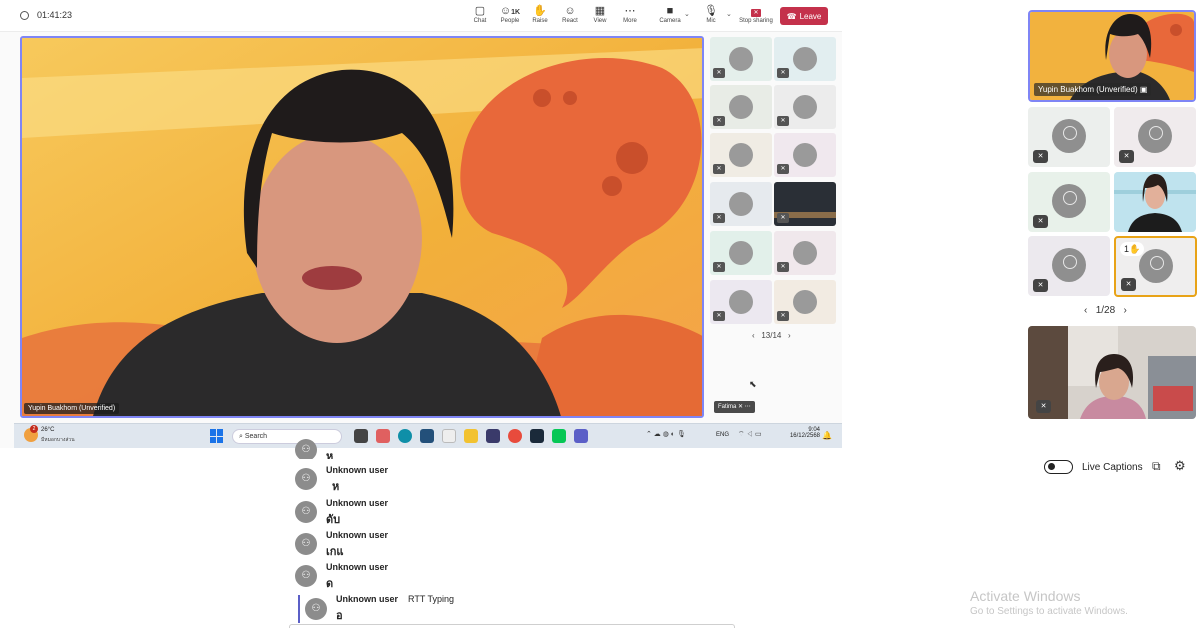  Describe the element at coordinates (729, 14) in the screenshot. I see `mic-options-chevron-icon: ⌄` at that location.